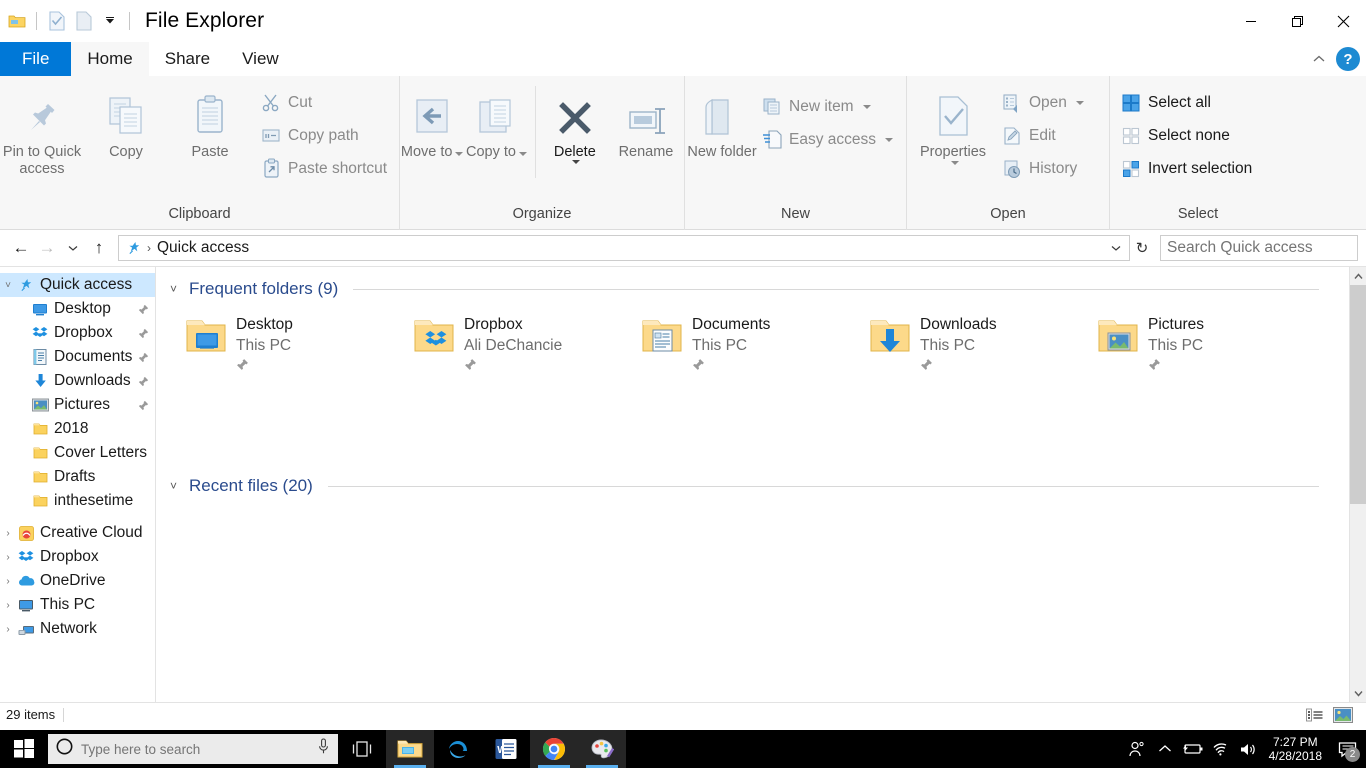 This screenshot has height=768, width=1366. I want to click on address-input: › Quick access, so click(624, 248).